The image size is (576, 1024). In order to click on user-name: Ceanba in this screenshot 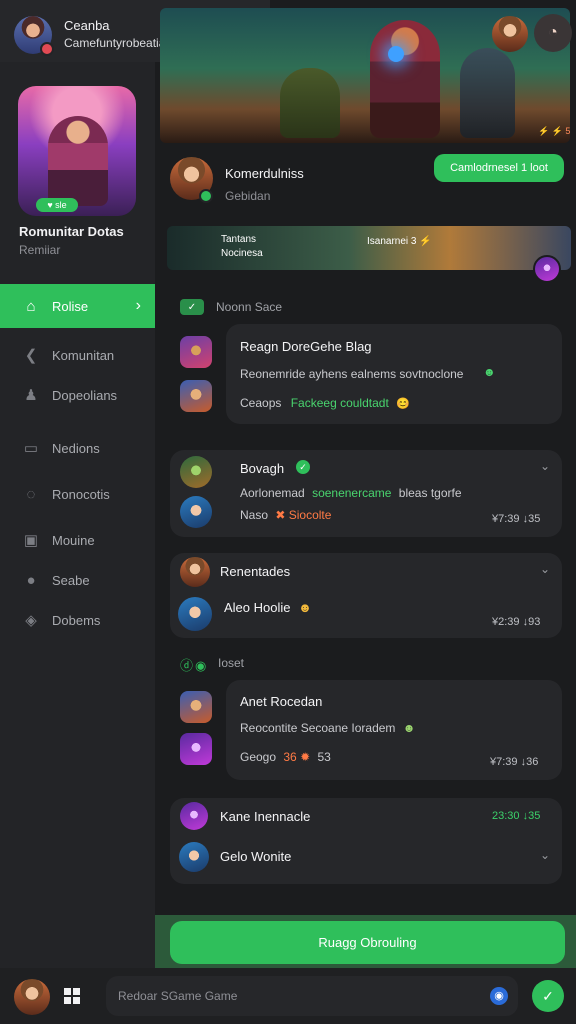, I will do `click(87, 25)`.